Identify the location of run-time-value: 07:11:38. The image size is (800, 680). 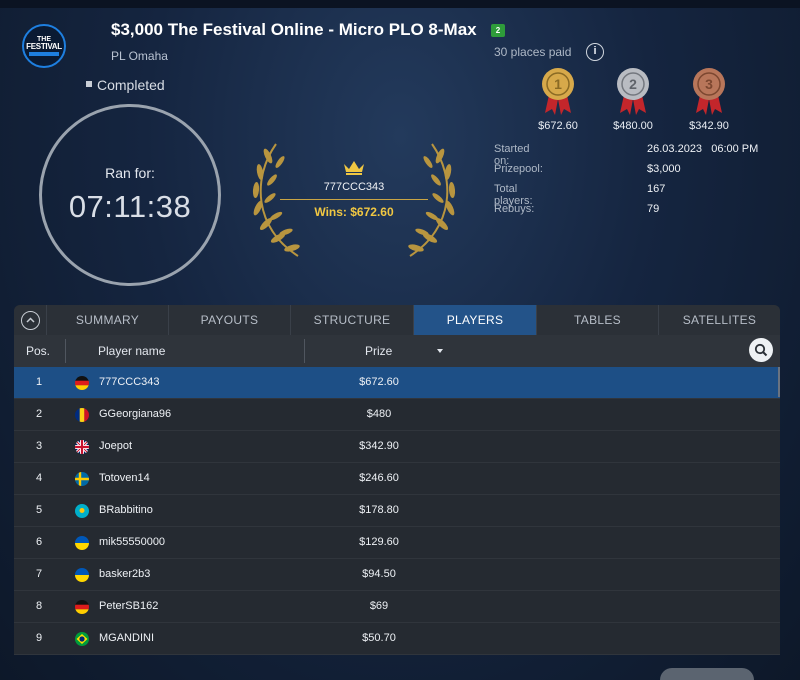
(130, 206).